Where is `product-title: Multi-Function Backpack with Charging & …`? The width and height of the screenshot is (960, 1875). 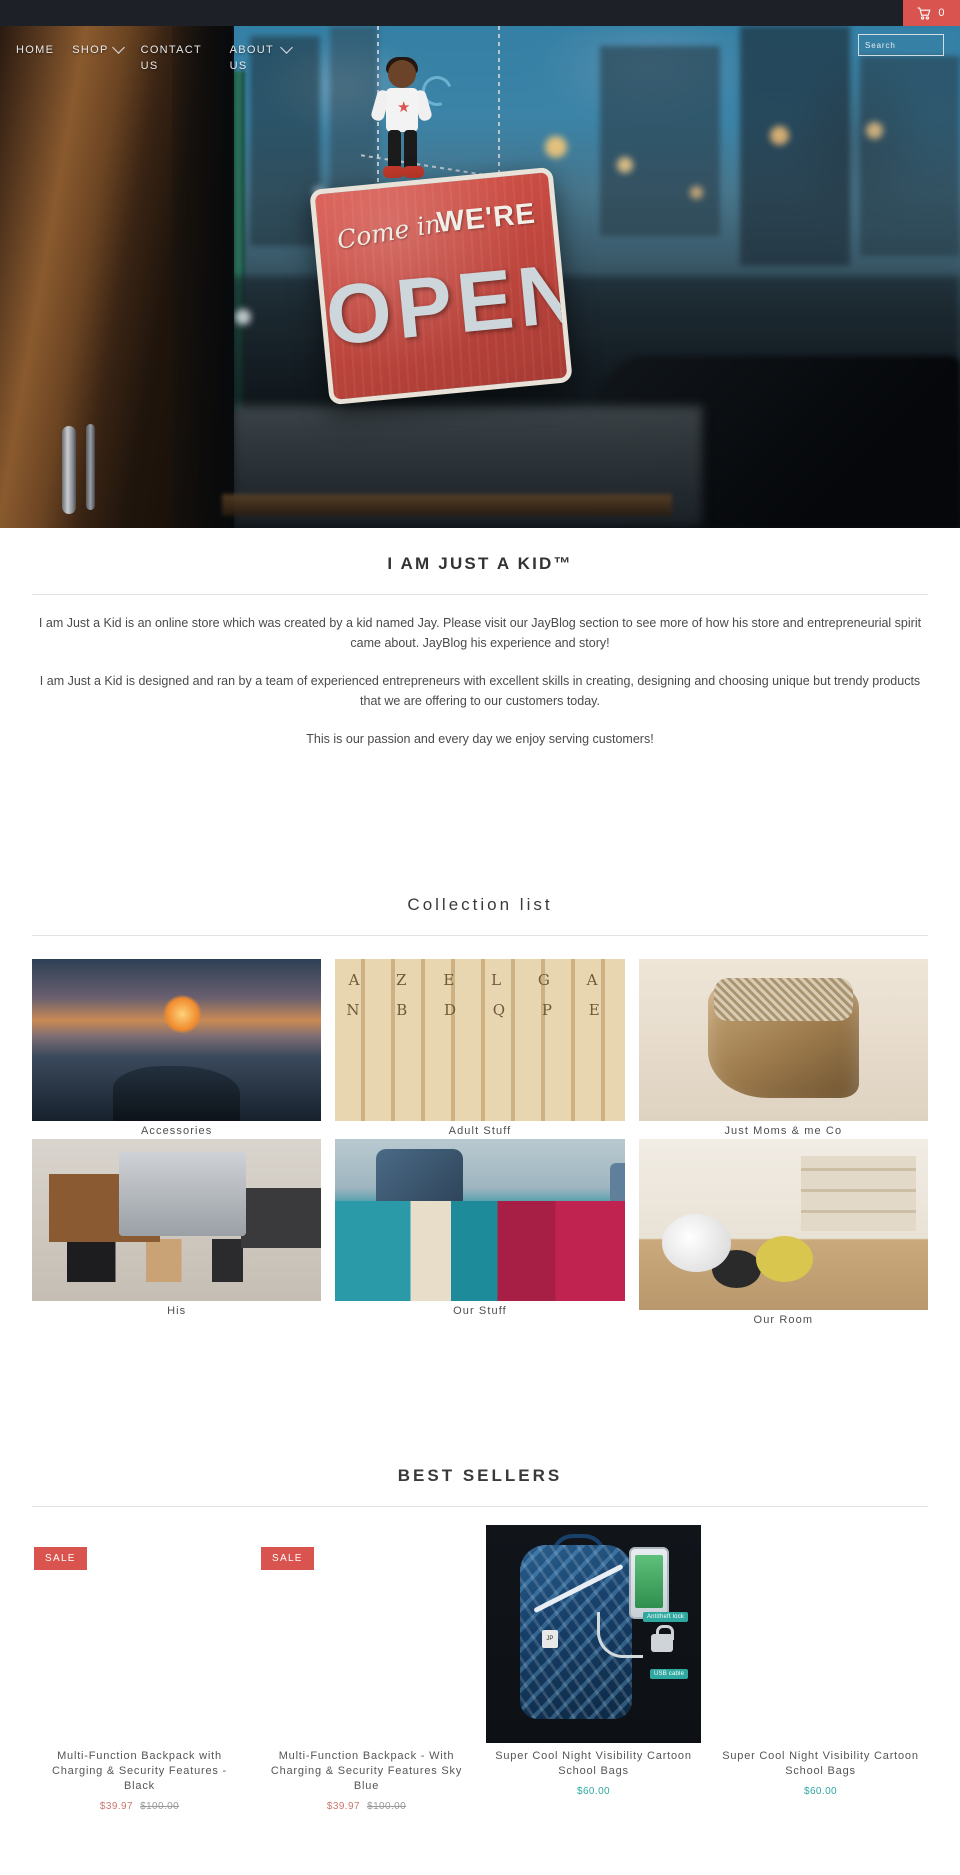
product-title: Multi-Function Backpack with Charging & … is located at coordinates (139, 1771).